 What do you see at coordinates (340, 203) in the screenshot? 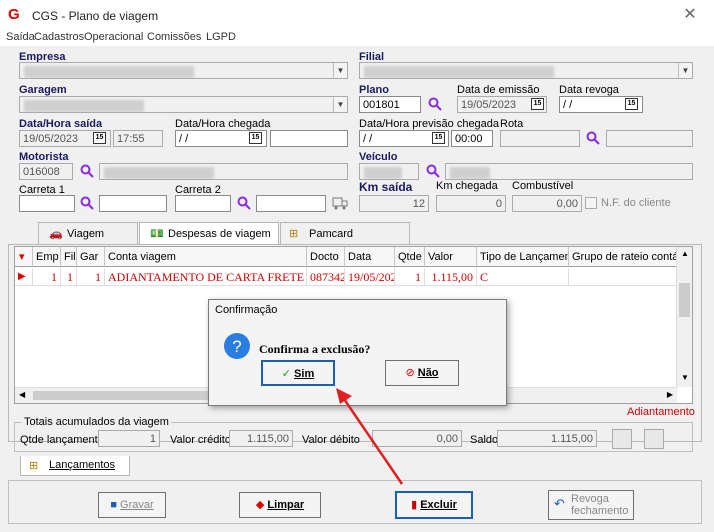
I see `truck-icon` at bounding box center [340, 203].